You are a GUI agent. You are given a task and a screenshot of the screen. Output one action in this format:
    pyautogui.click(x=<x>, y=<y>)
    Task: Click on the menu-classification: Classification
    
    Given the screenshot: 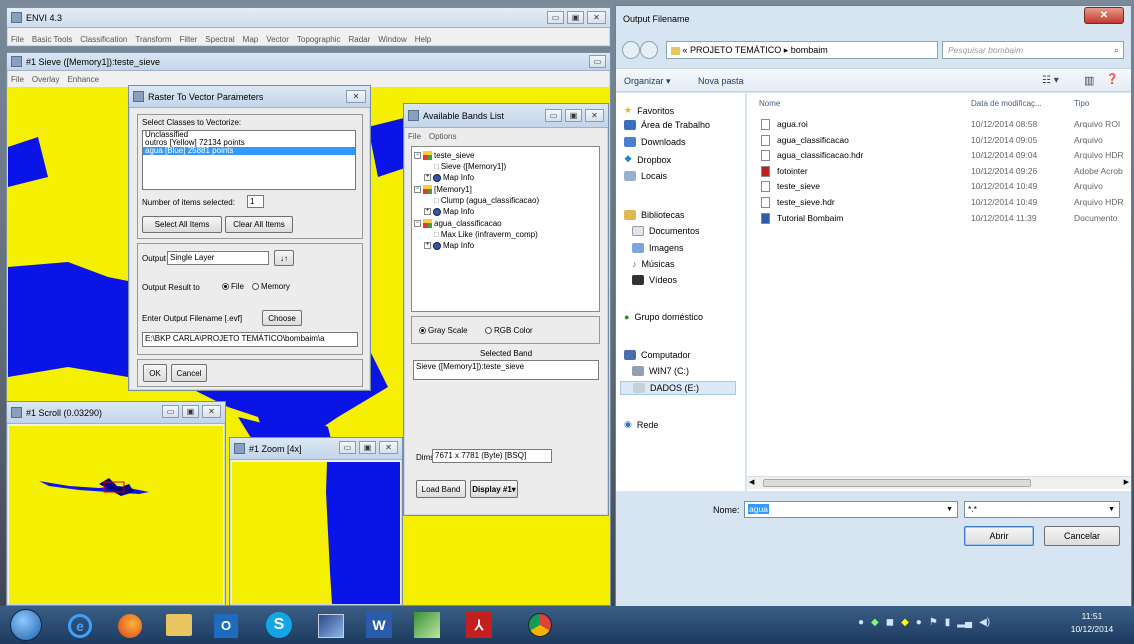 What is the action you would take?
    pyautogui.click(x=103, y=39)
    